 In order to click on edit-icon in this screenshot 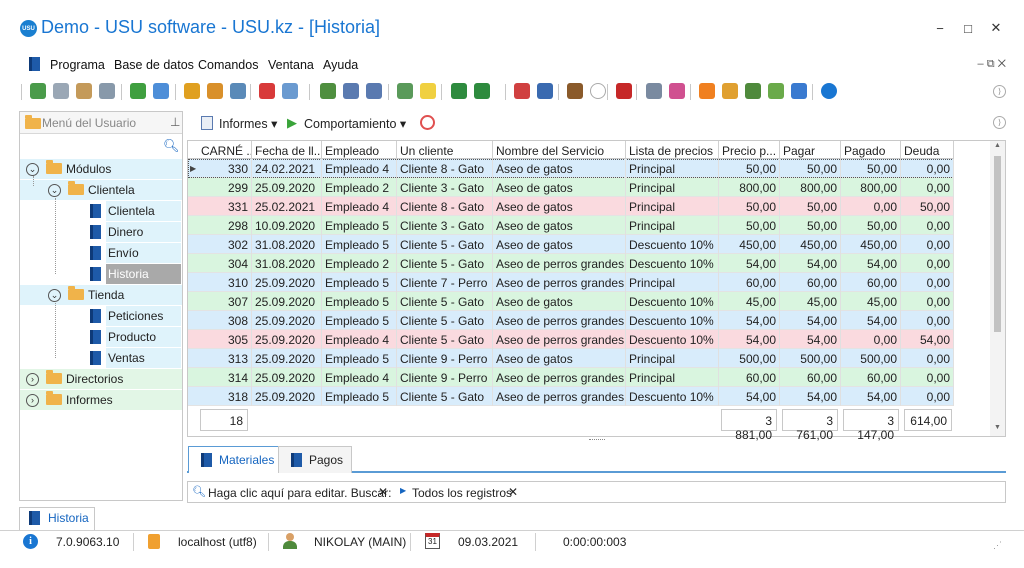, I will do `click(84, 91)`.